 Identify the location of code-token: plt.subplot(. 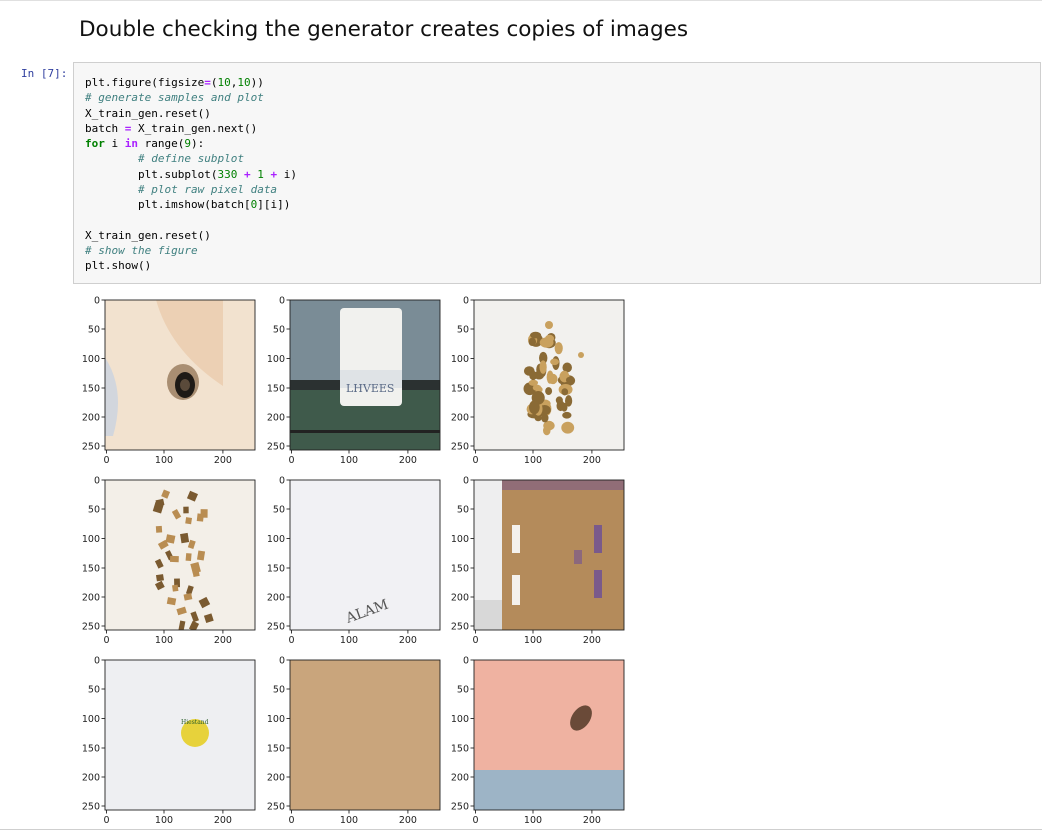
(151, 174).